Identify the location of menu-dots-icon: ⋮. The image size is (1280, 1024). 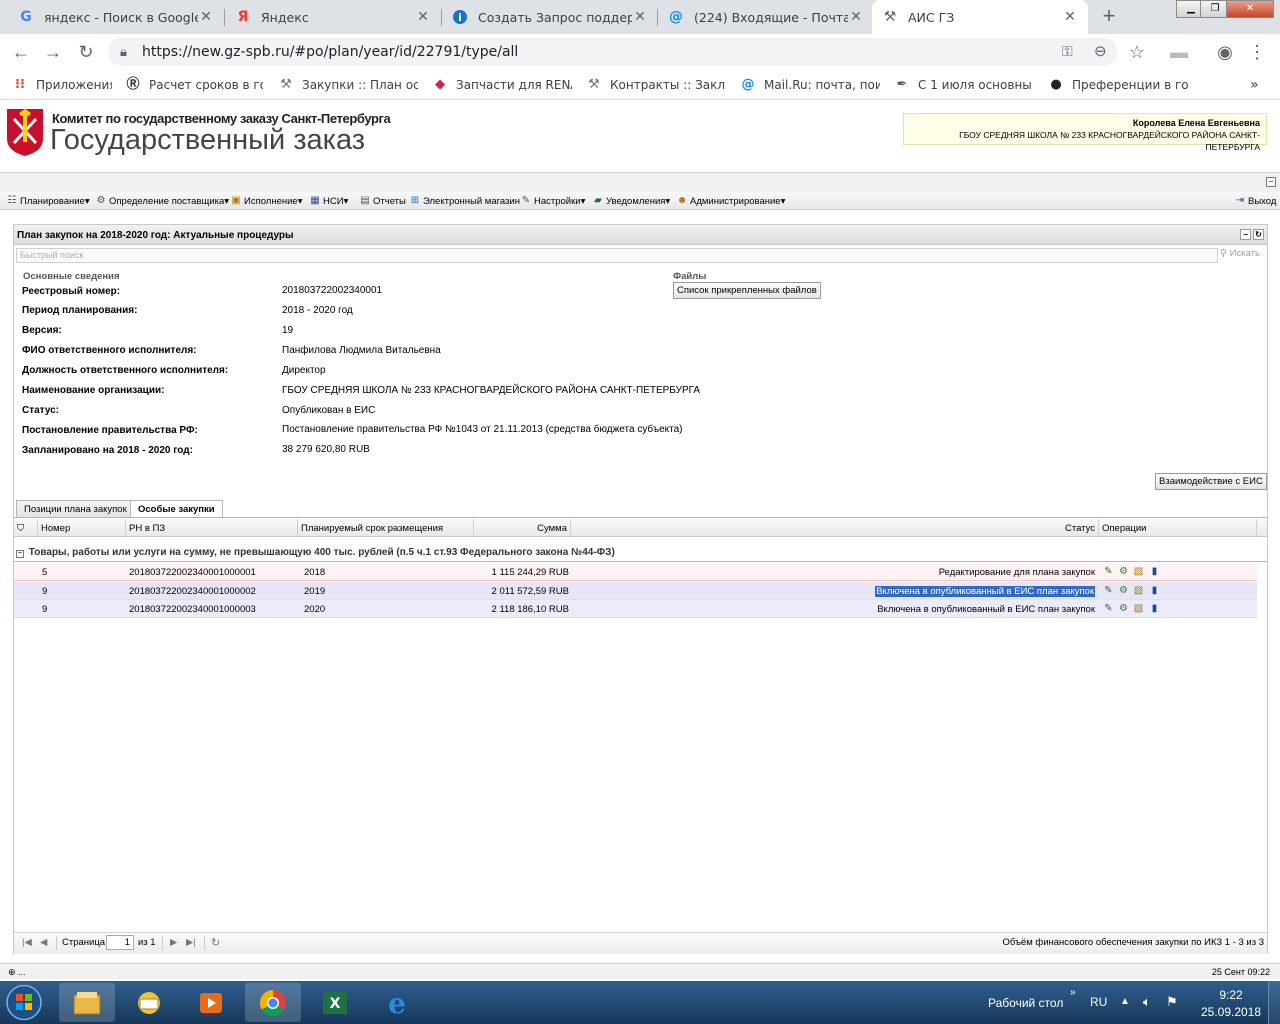
(1257, 53).